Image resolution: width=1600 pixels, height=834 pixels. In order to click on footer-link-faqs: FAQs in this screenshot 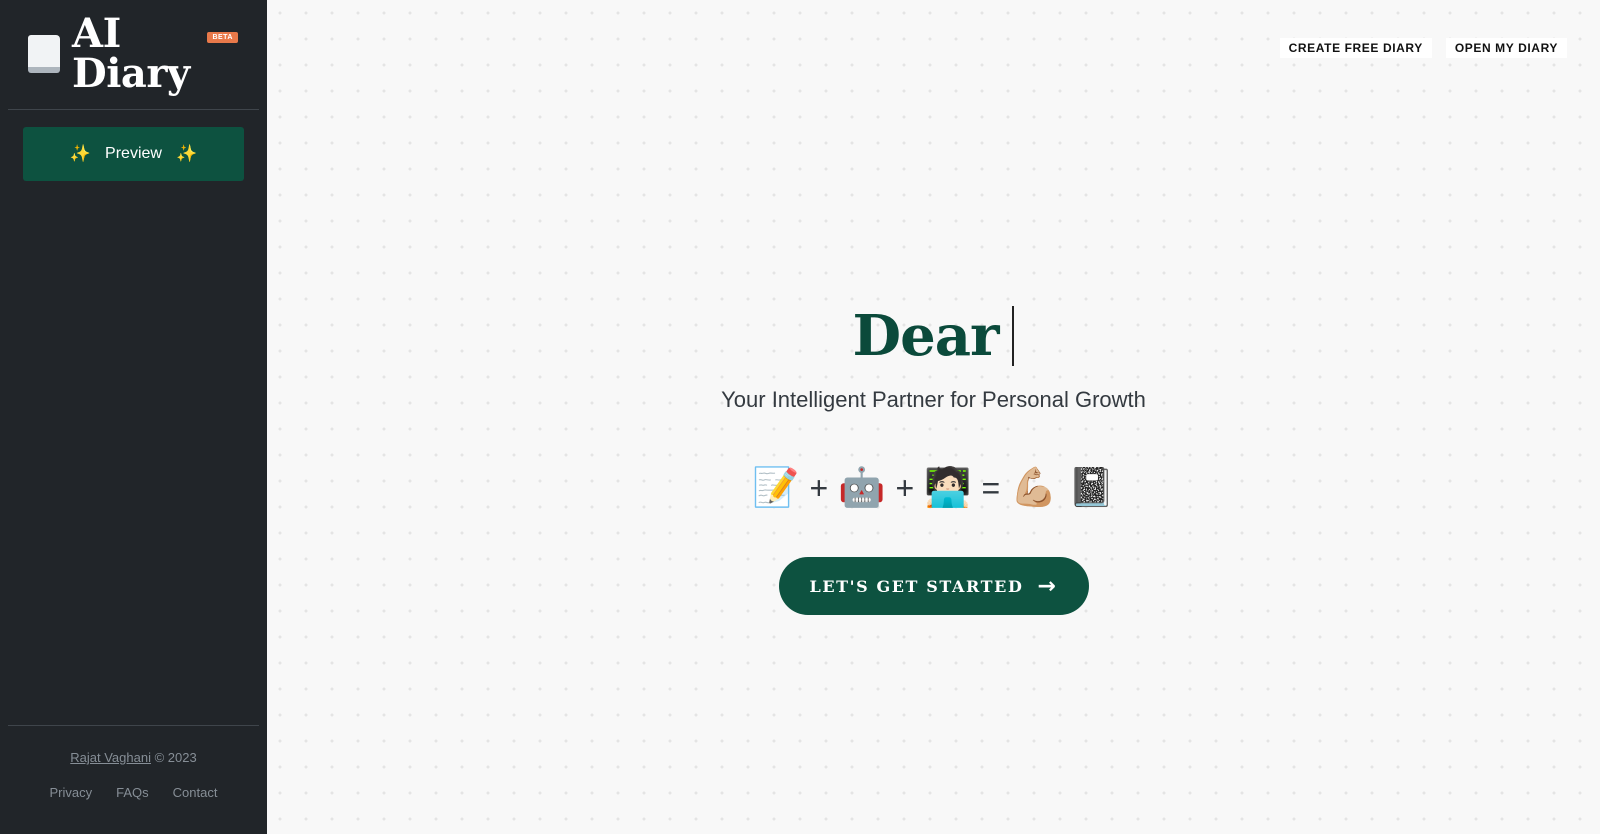, I will do `click(132, 792)`.